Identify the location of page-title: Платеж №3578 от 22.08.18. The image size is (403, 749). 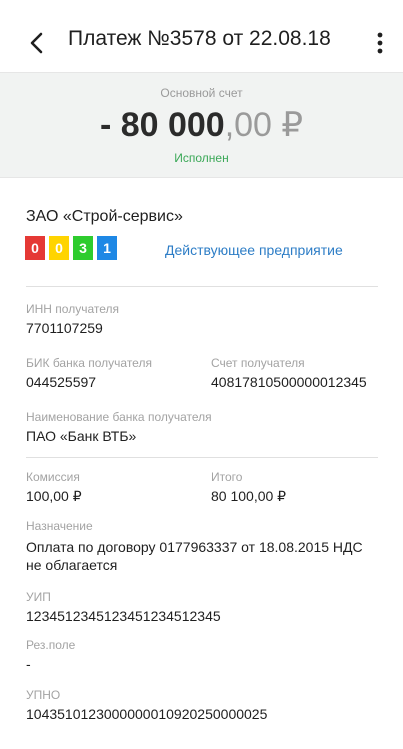
(199, 38).